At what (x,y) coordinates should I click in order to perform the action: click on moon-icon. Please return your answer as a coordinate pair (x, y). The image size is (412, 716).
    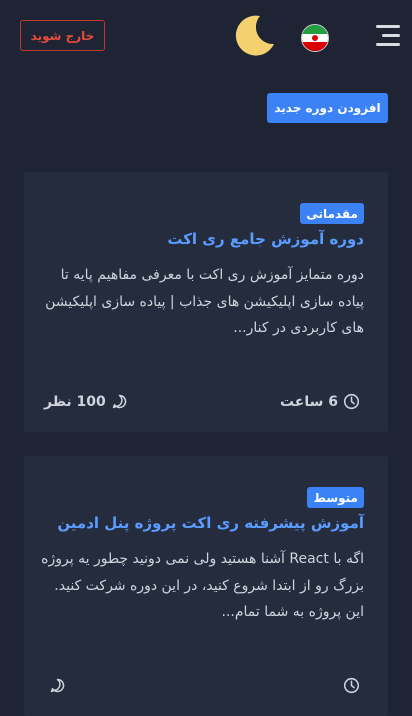
    Looking at the image, I should click on (255, 35).